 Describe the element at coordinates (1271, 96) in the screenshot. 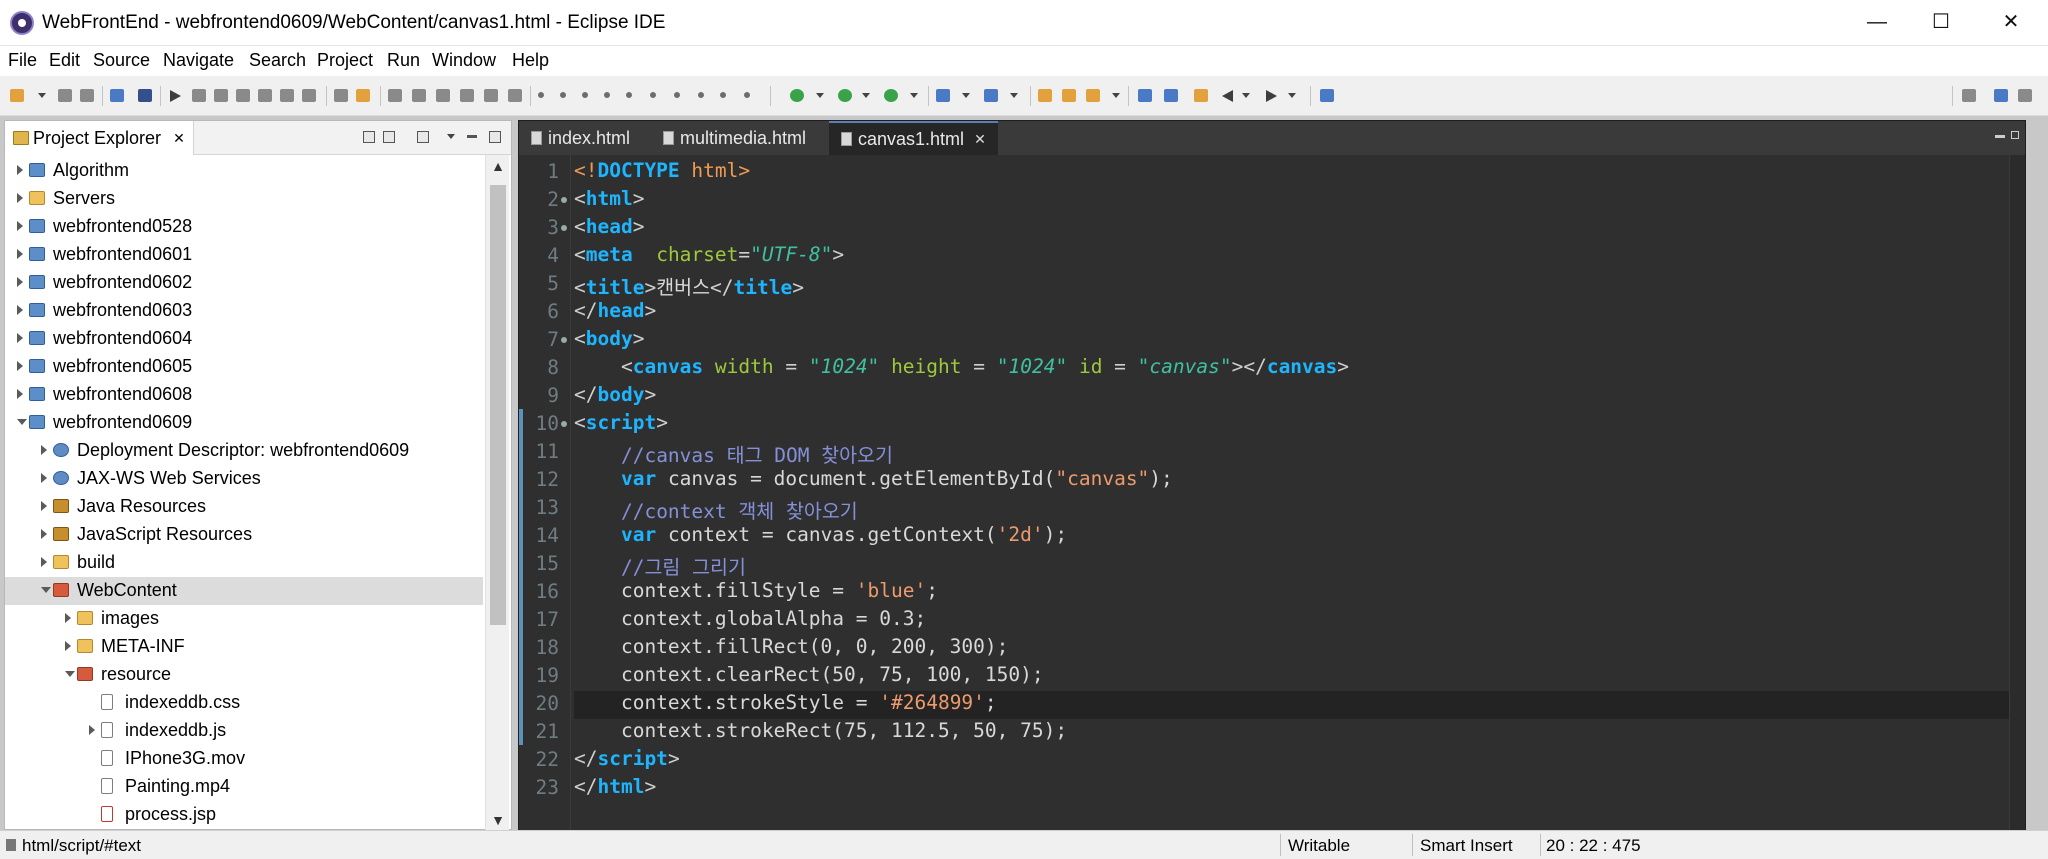

I see `forward-icon` at that location.